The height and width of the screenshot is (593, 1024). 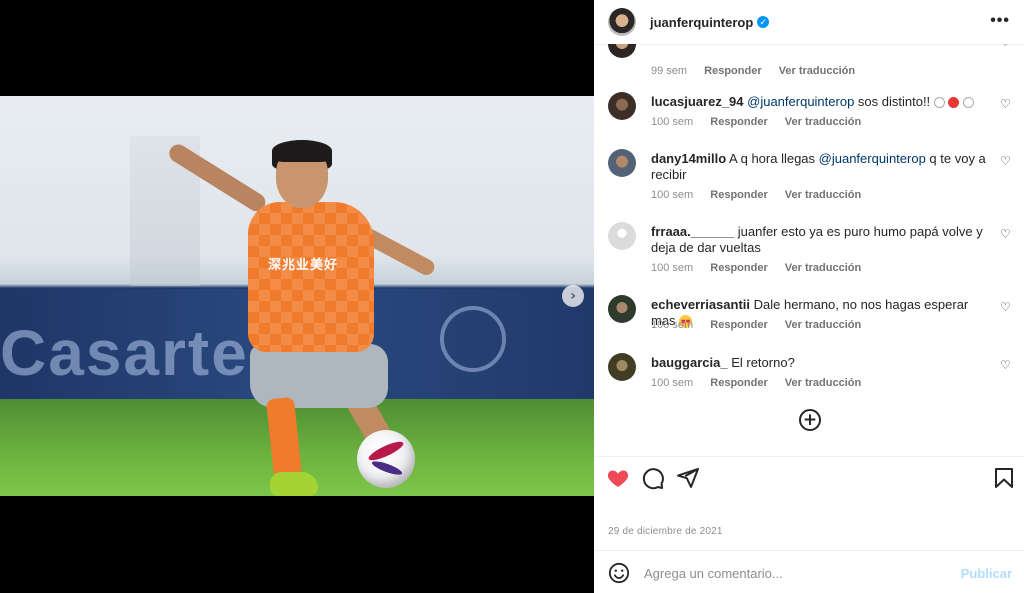 What do you see at coordinates (701, 22) in the screenshot?
I see `author-username: juanferquinterop` at bounding box center [701, 22].